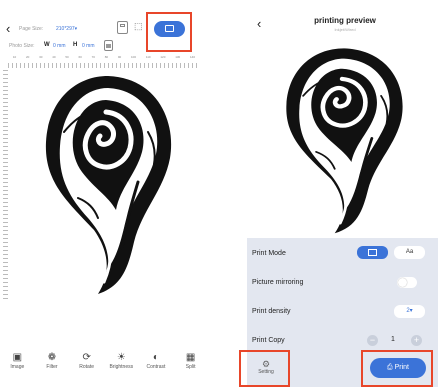 This screenshot has width=438, height=387. I want to click on ruler-tick-label: 10, so click(14, 57).